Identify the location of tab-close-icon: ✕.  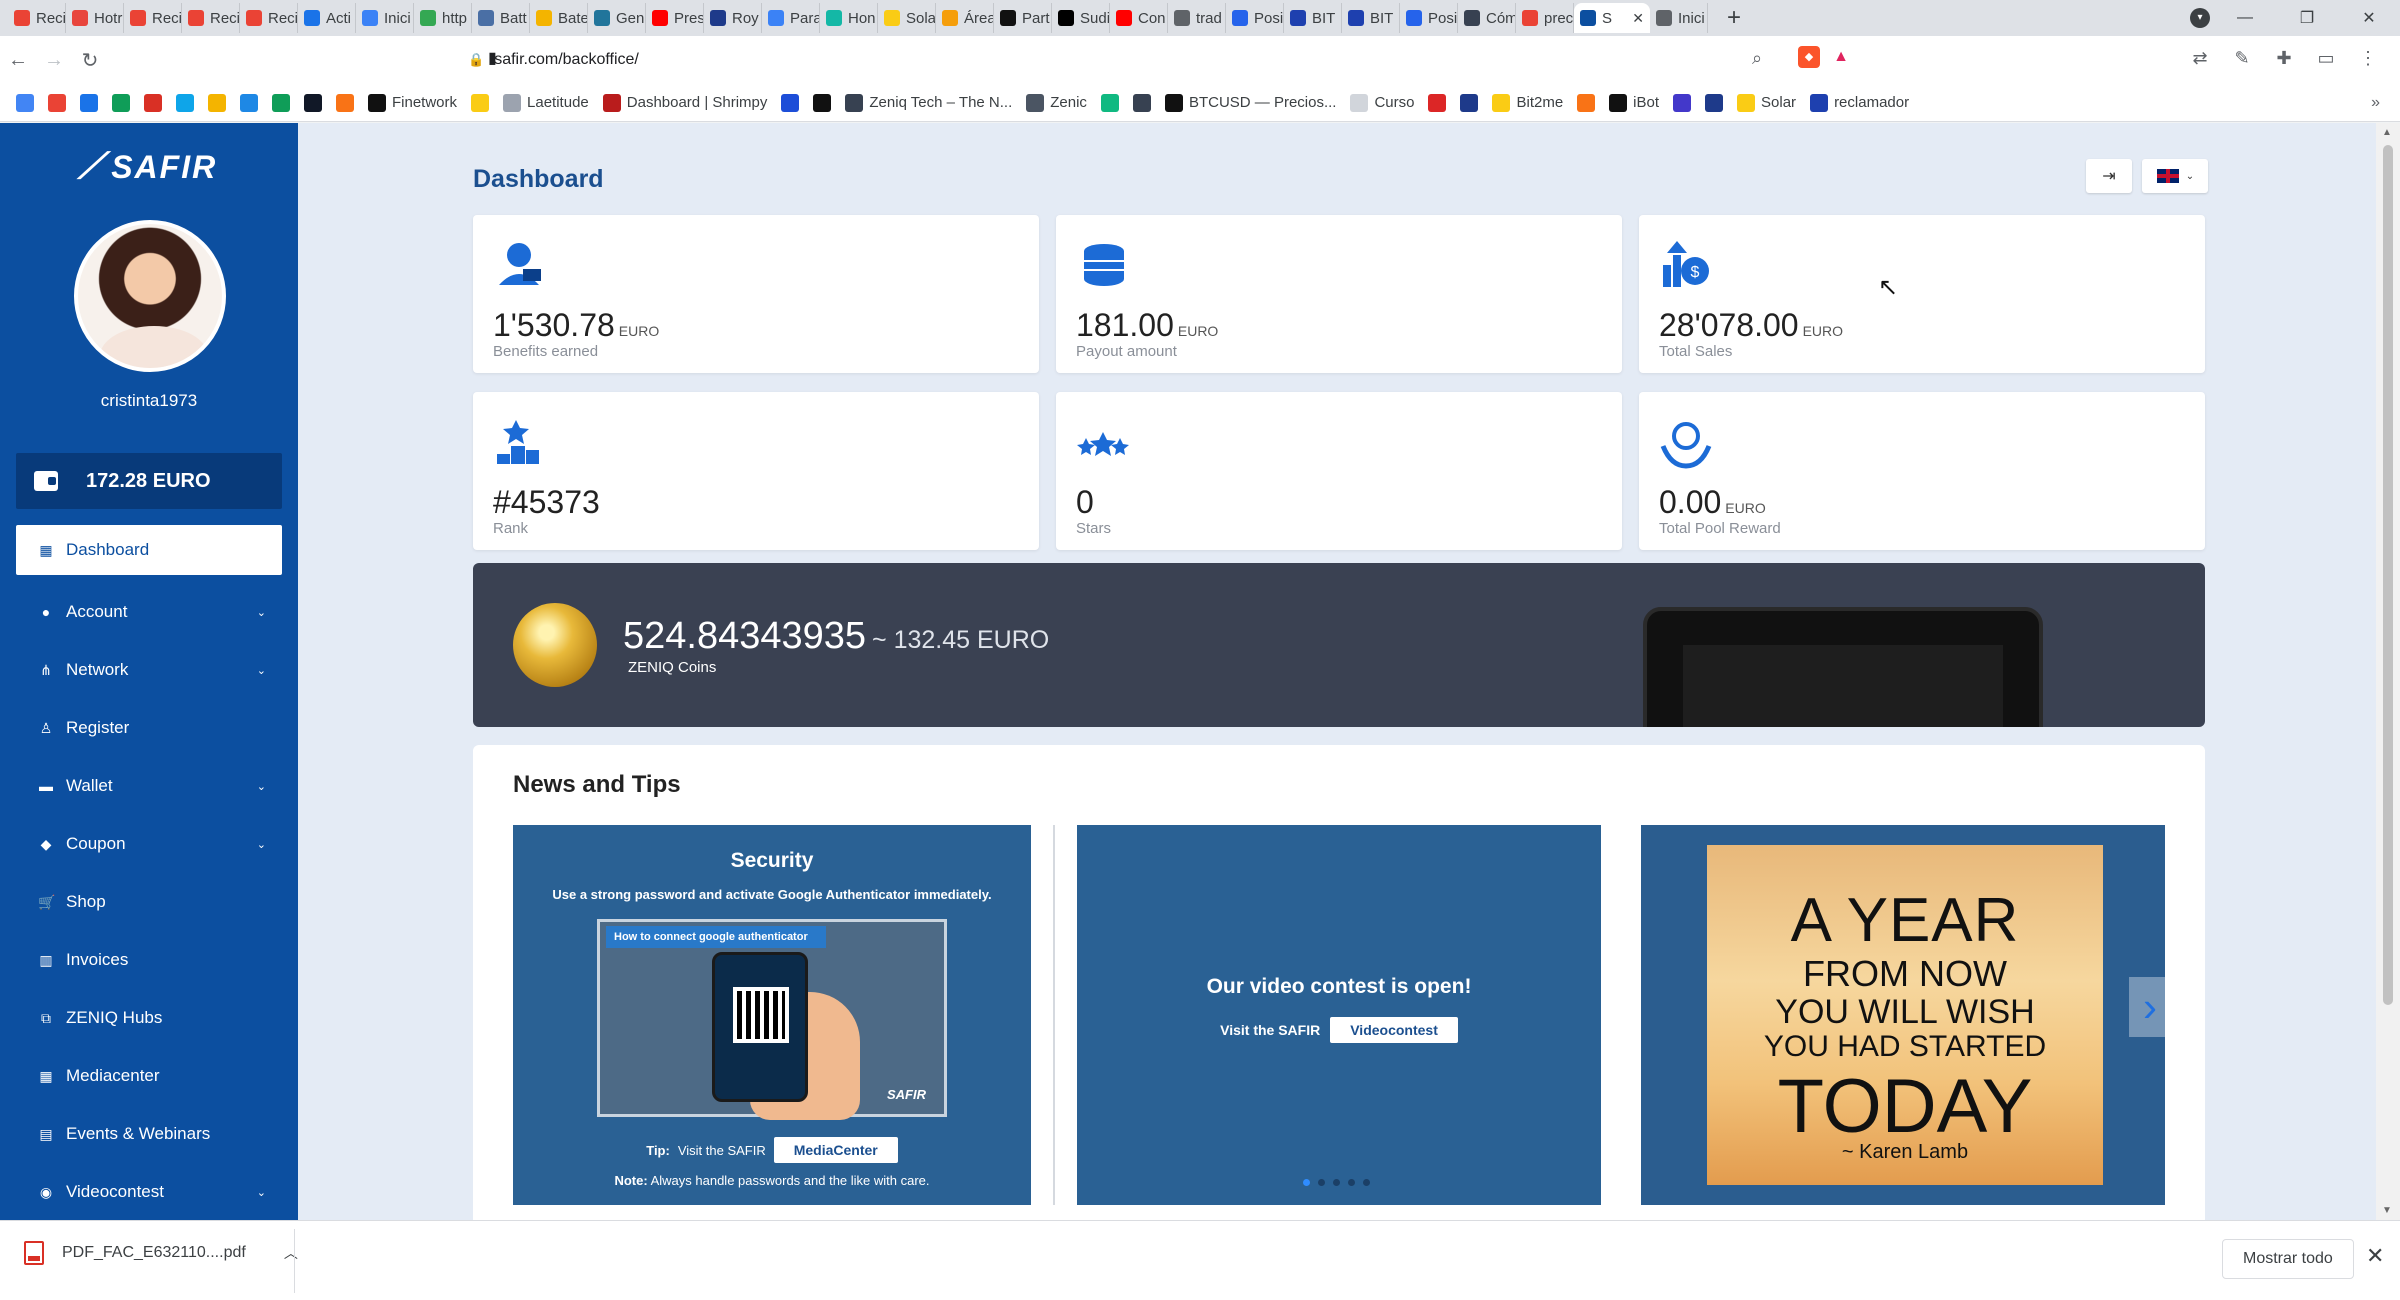
(1638, 18).